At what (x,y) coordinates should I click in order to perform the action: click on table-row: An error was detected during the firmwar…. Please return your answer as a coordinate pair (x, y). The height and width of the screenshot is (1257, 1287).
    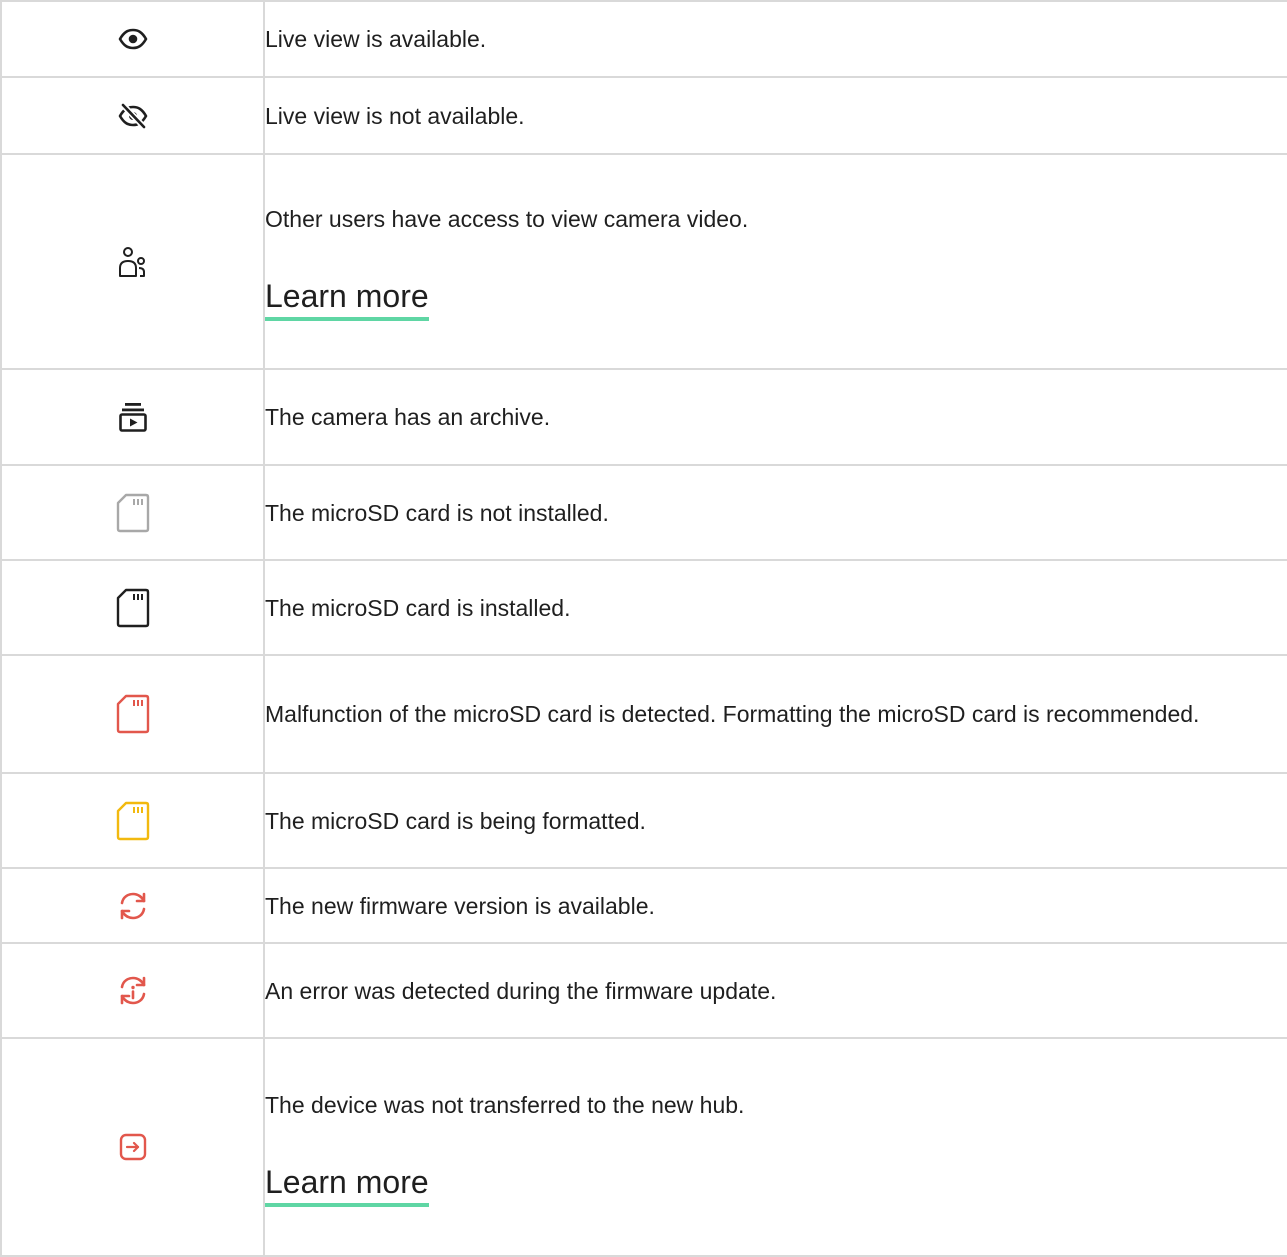
    Looking at the image, I should click on (643, 990).